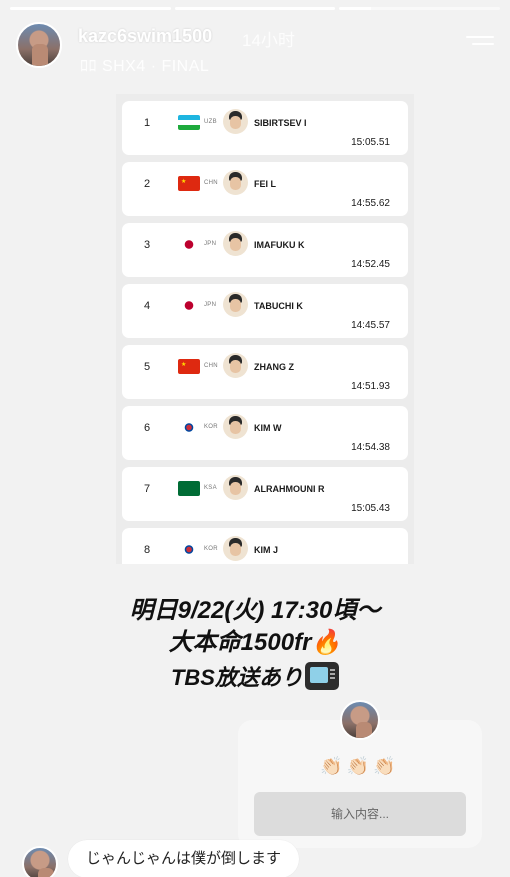  Describe the element at coordinates (268, 40) in the screenshot. I see `post-time: 14小时` at that location.